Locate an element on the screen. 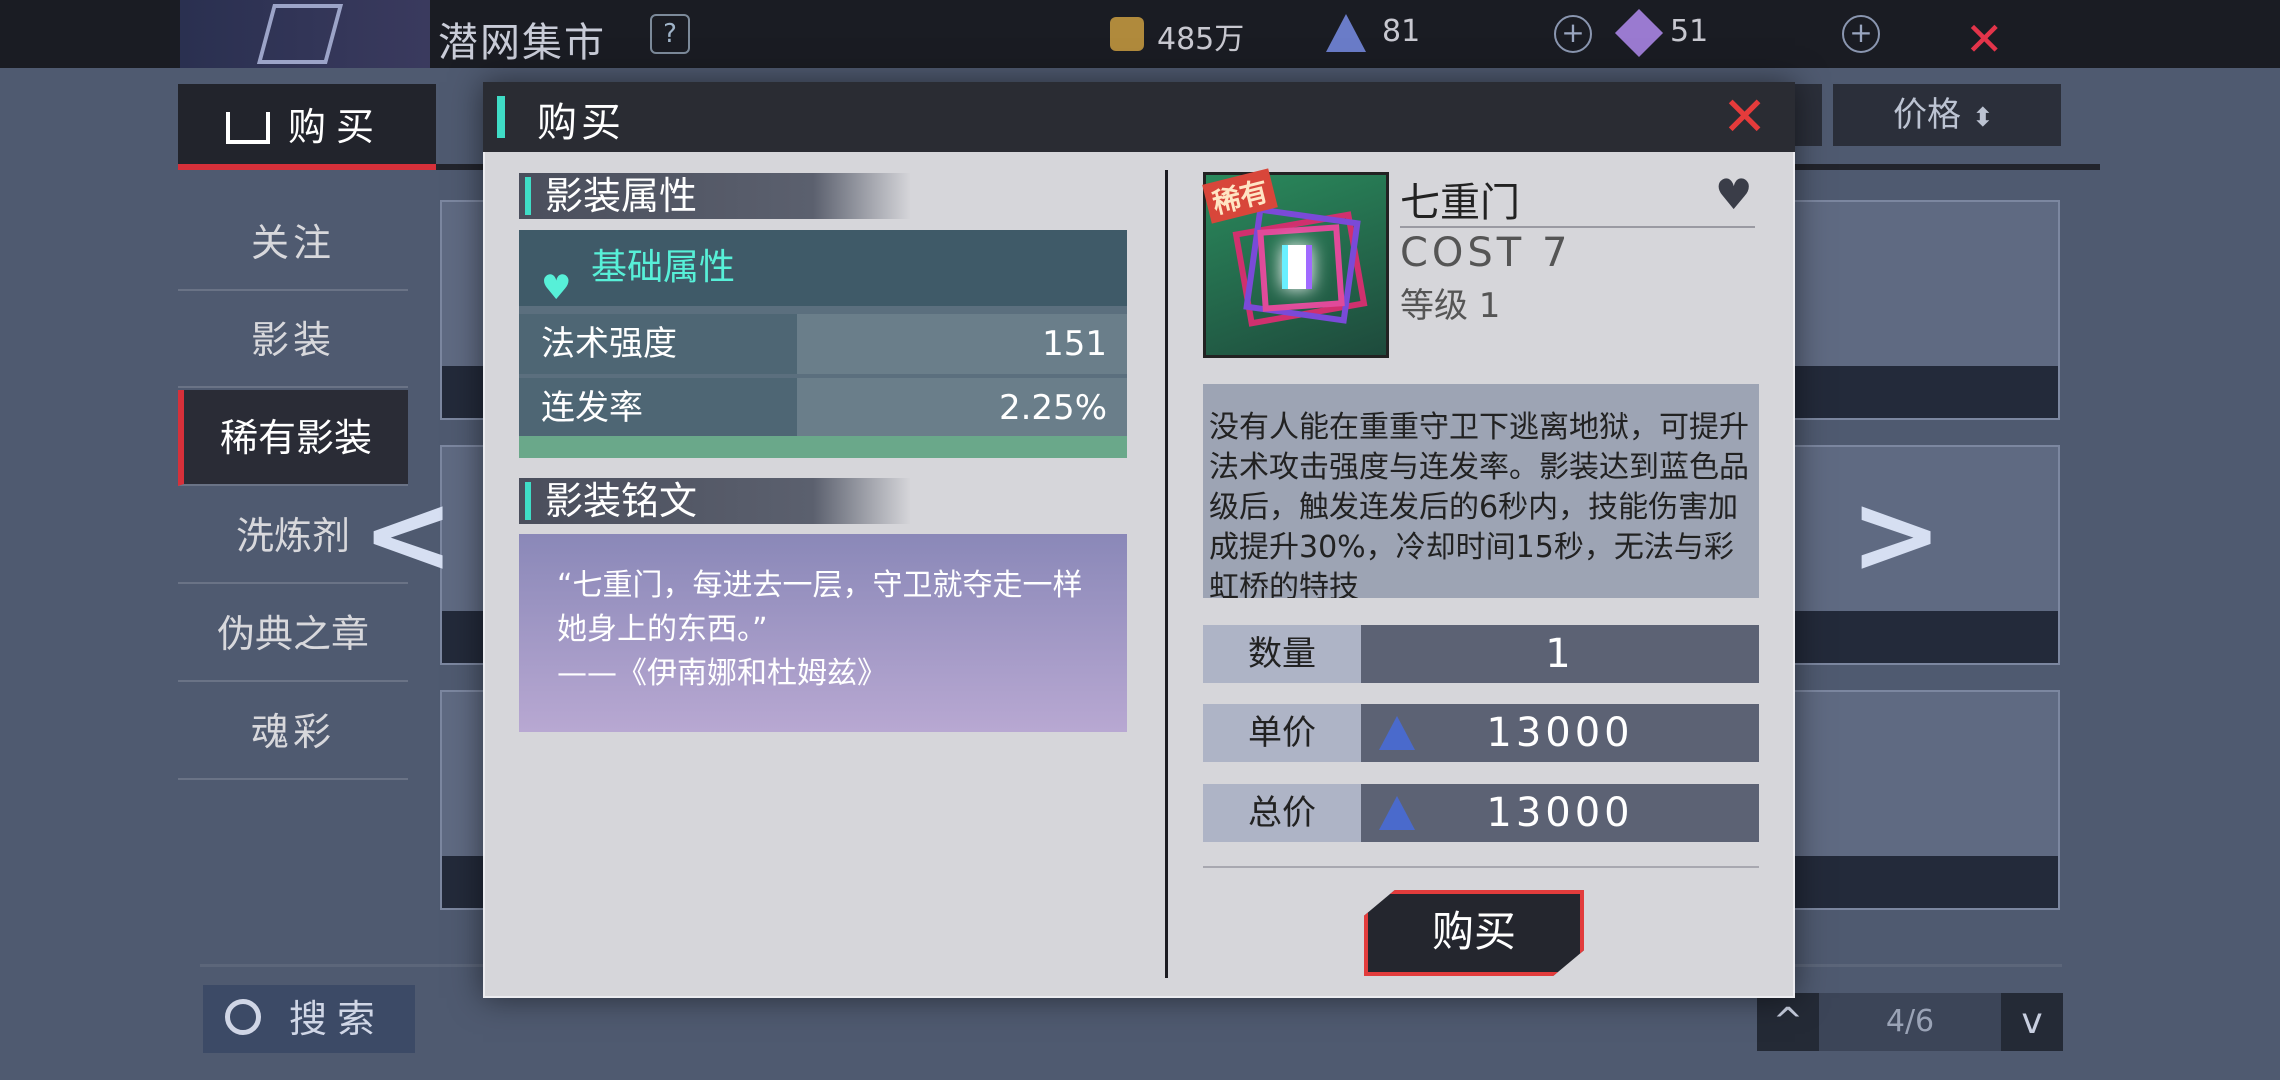  sidebar-item-pseudo-chapter: 伪典之章 is located at coordinates (293, 634).